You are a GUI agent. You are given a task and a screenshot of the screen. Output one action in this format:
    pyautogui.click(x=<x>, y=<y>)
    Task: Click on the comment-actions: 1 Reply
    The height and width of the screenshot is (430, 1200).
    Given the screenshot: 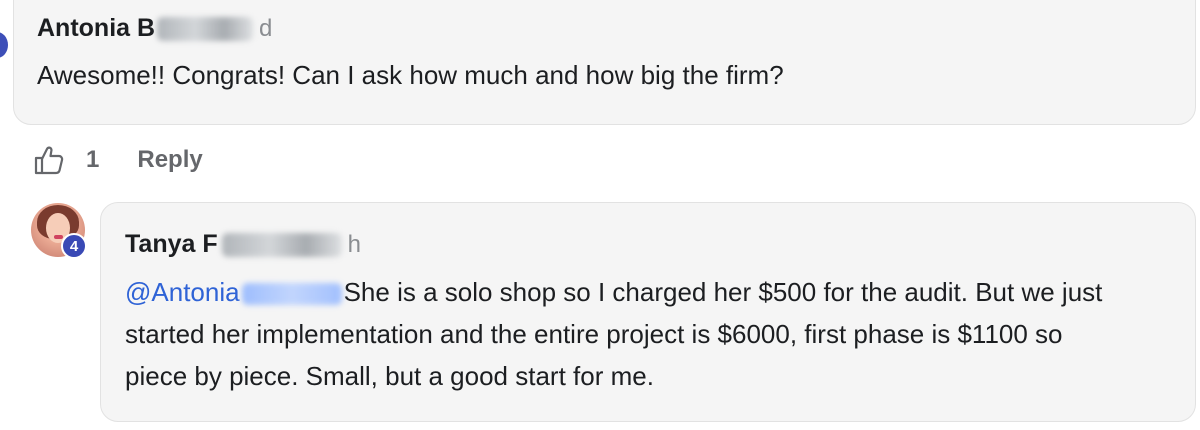 What is the action you would take?
    pyautogui.click(x=117, y=160)
    